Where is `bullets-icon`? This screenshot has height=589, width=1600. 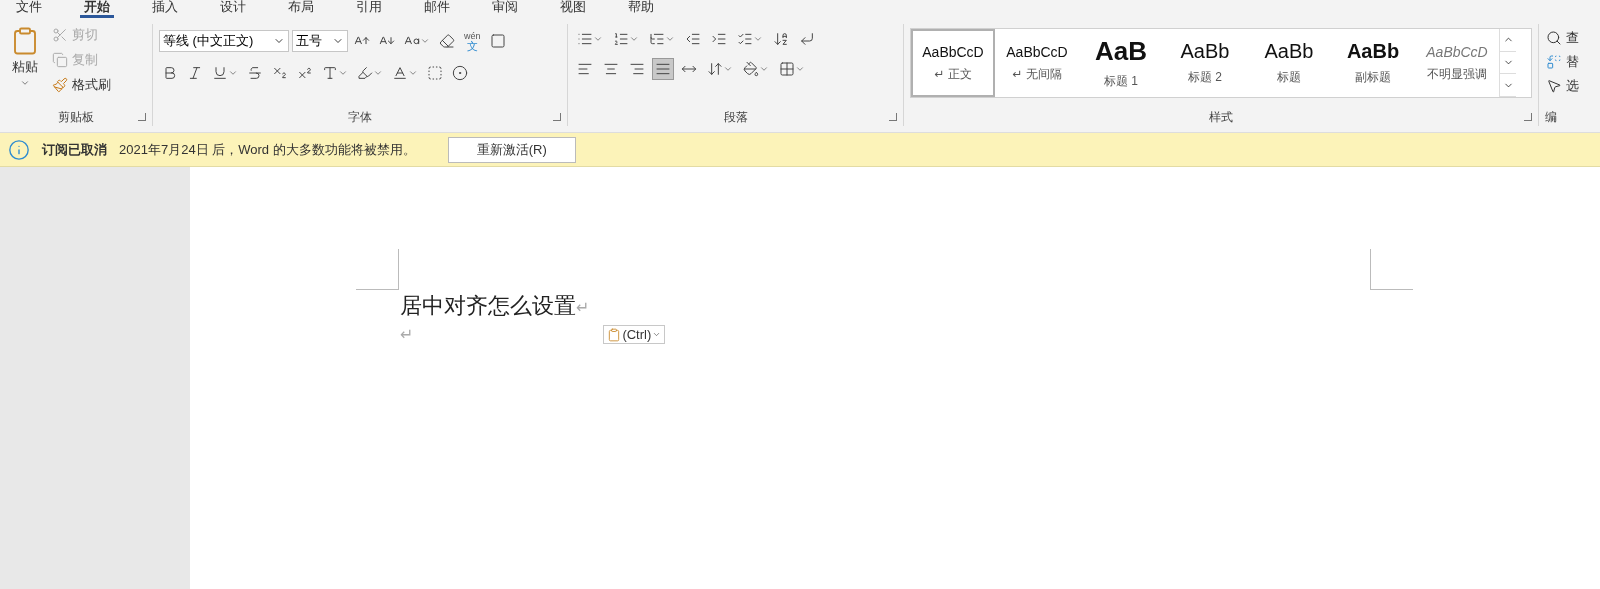
bullets-icon is located at coordinates (585, 39).